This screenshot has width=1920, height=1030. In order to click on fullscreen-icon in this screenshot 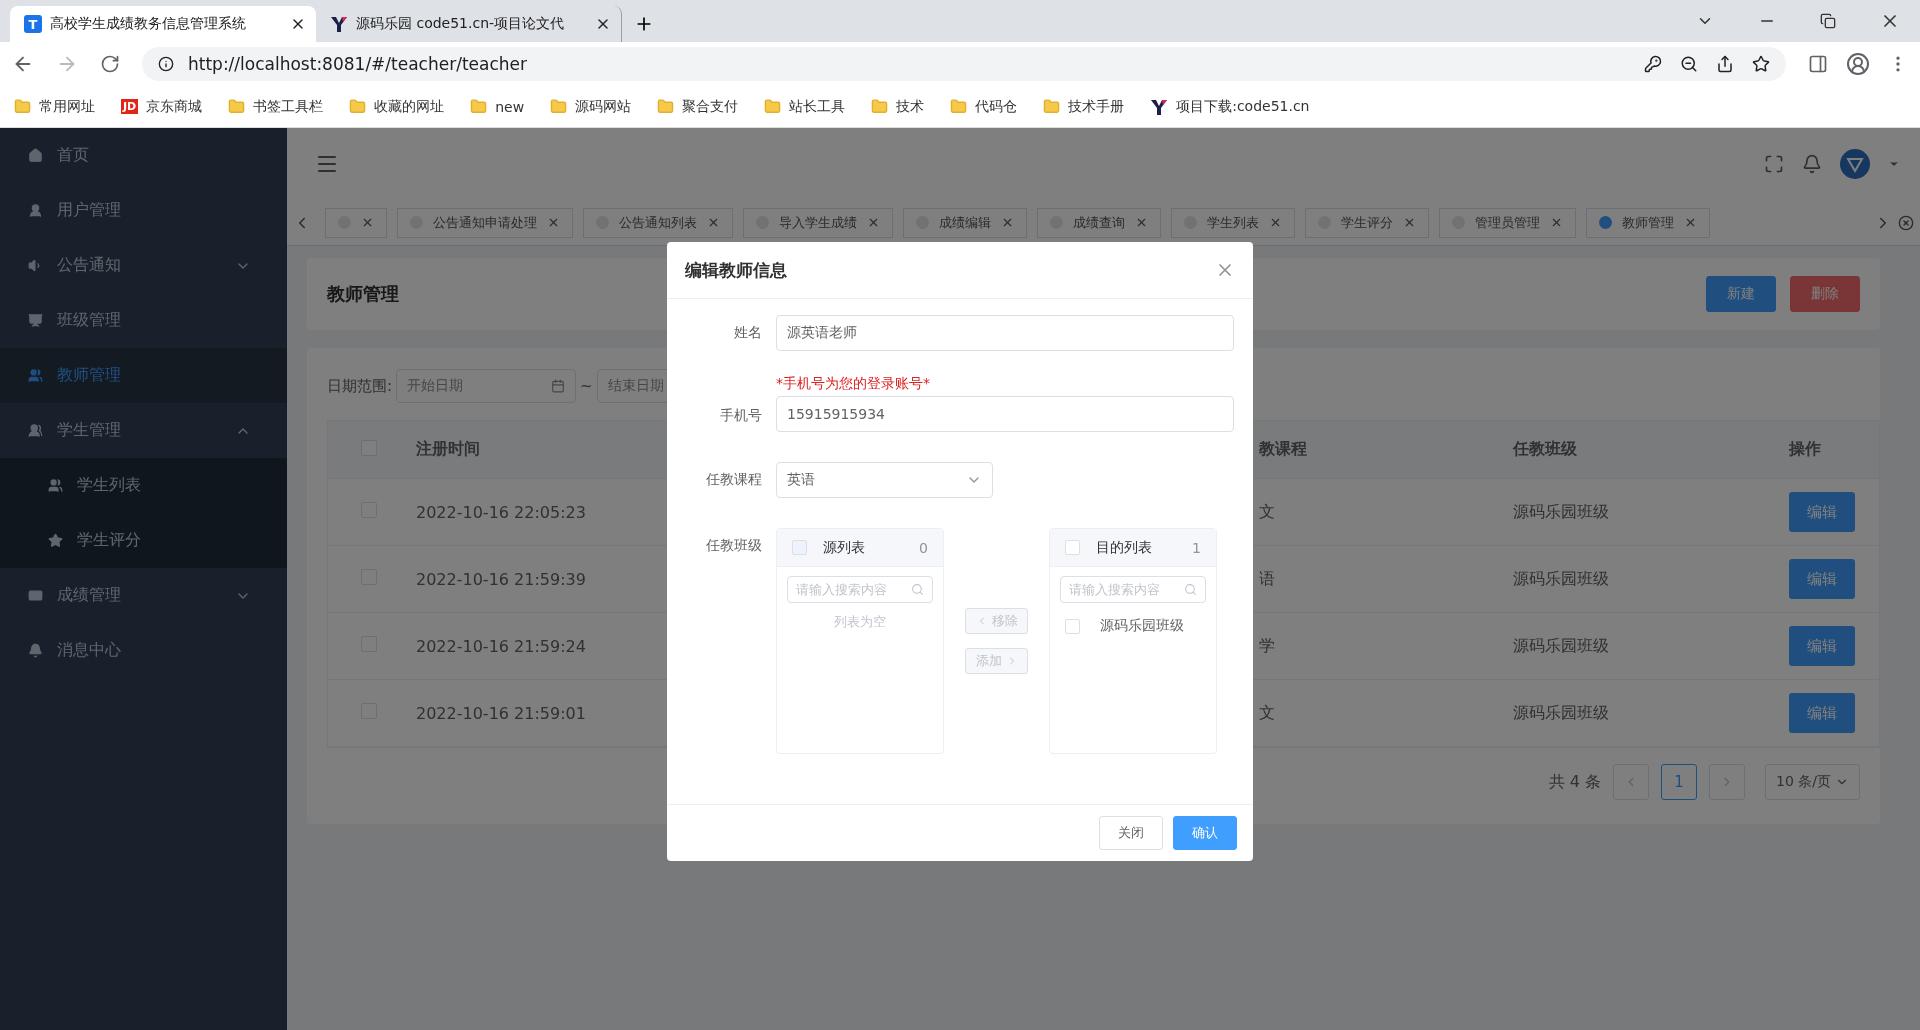, I will do `click(1774, 164)`.